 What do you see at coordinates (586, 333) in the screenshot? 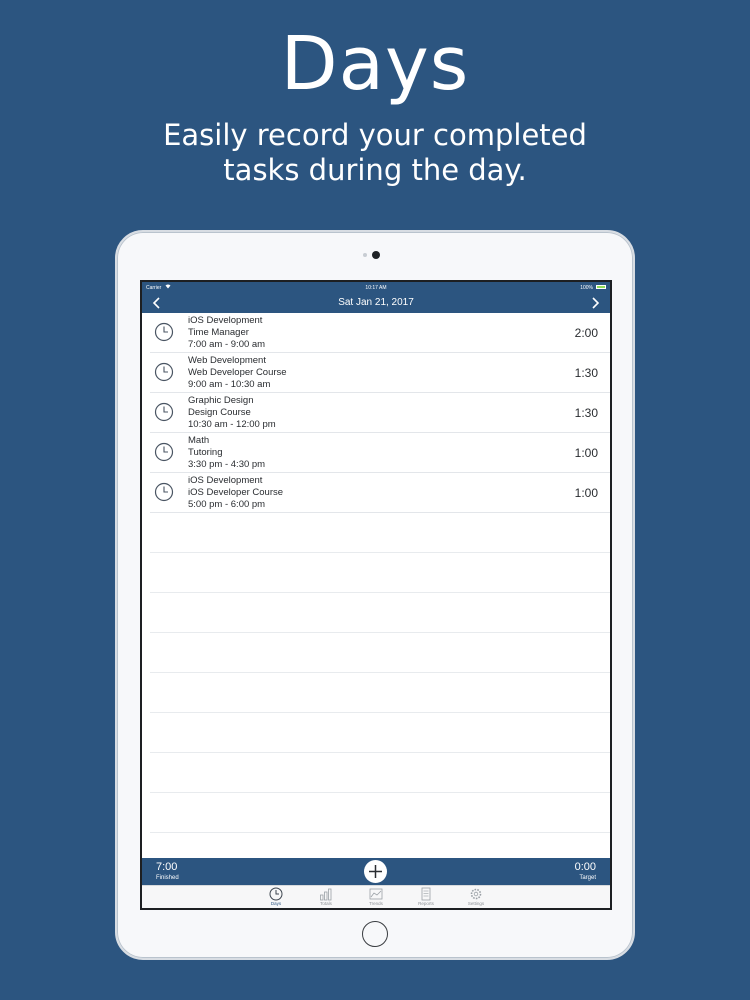
I see `task-duration: 2:00` at bounding box center [586, 333].